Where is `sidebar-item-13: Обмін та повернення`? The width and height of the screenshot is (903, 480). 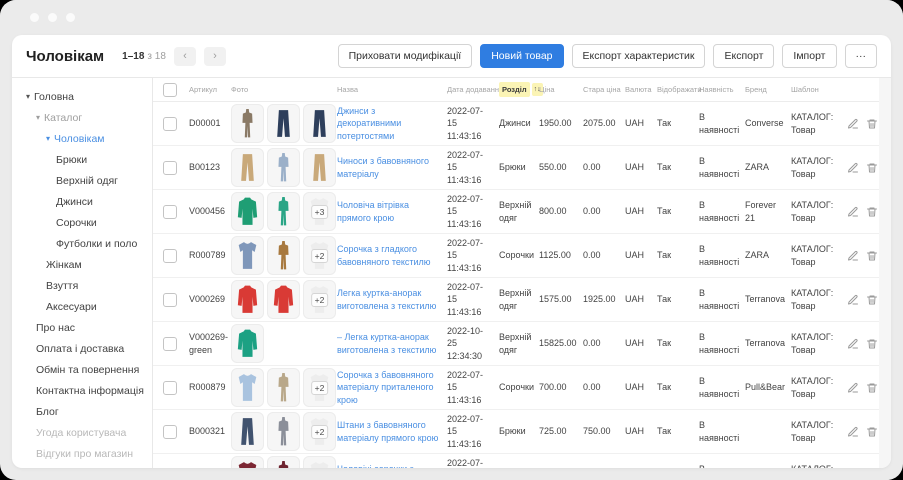
sidebar-item-13: Обмін та повернення is located at coordinates (82, 369).